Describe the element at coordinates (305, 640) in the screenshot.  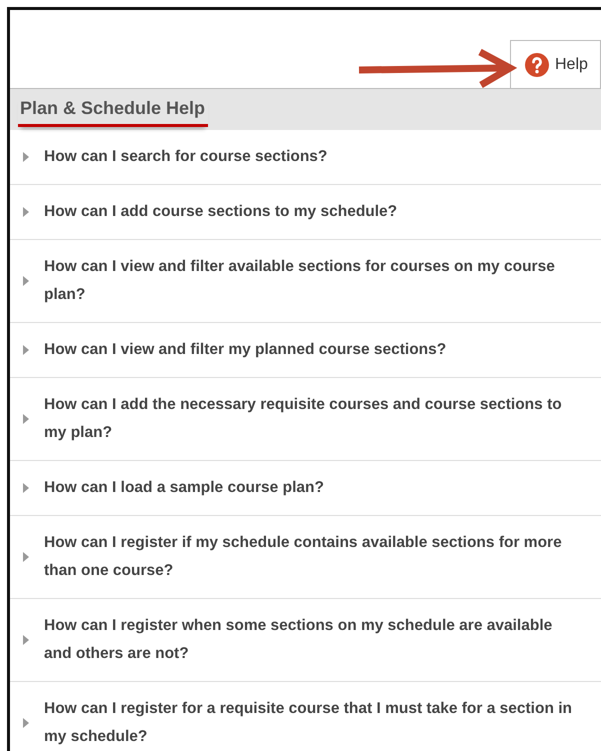
I see `question-item: How can I register when some sections on my schedule are available and others are not?` at that location.